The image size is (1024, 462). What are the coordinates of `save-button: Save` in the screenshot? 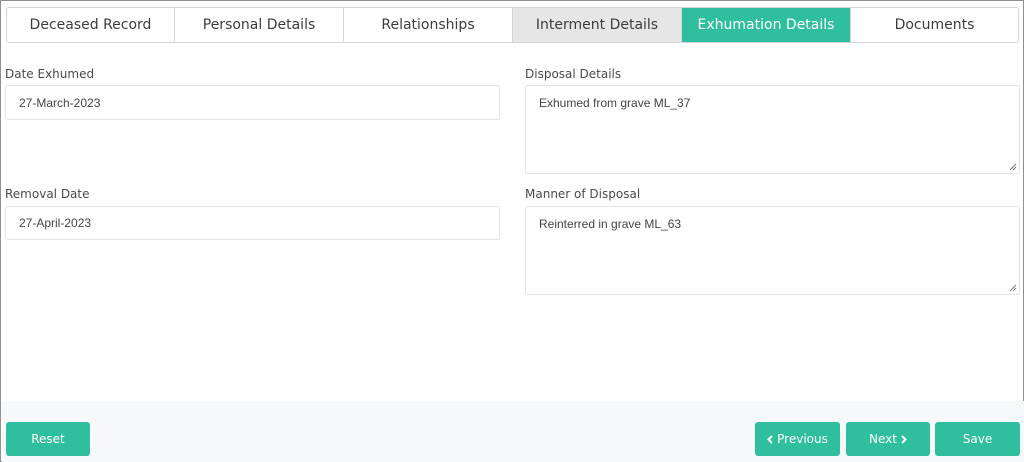 It's located at (977, 439).